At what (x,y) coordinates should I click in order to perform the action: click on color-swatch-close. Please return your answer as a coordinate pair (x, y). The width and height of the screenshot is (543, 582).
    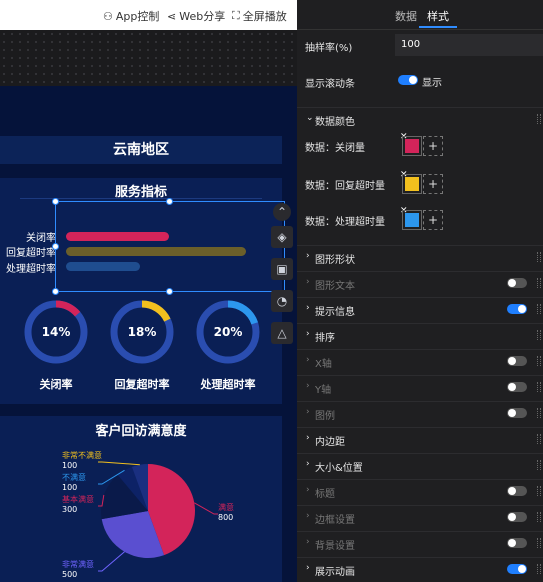
    Looking at the image, I should click on (412, 146).